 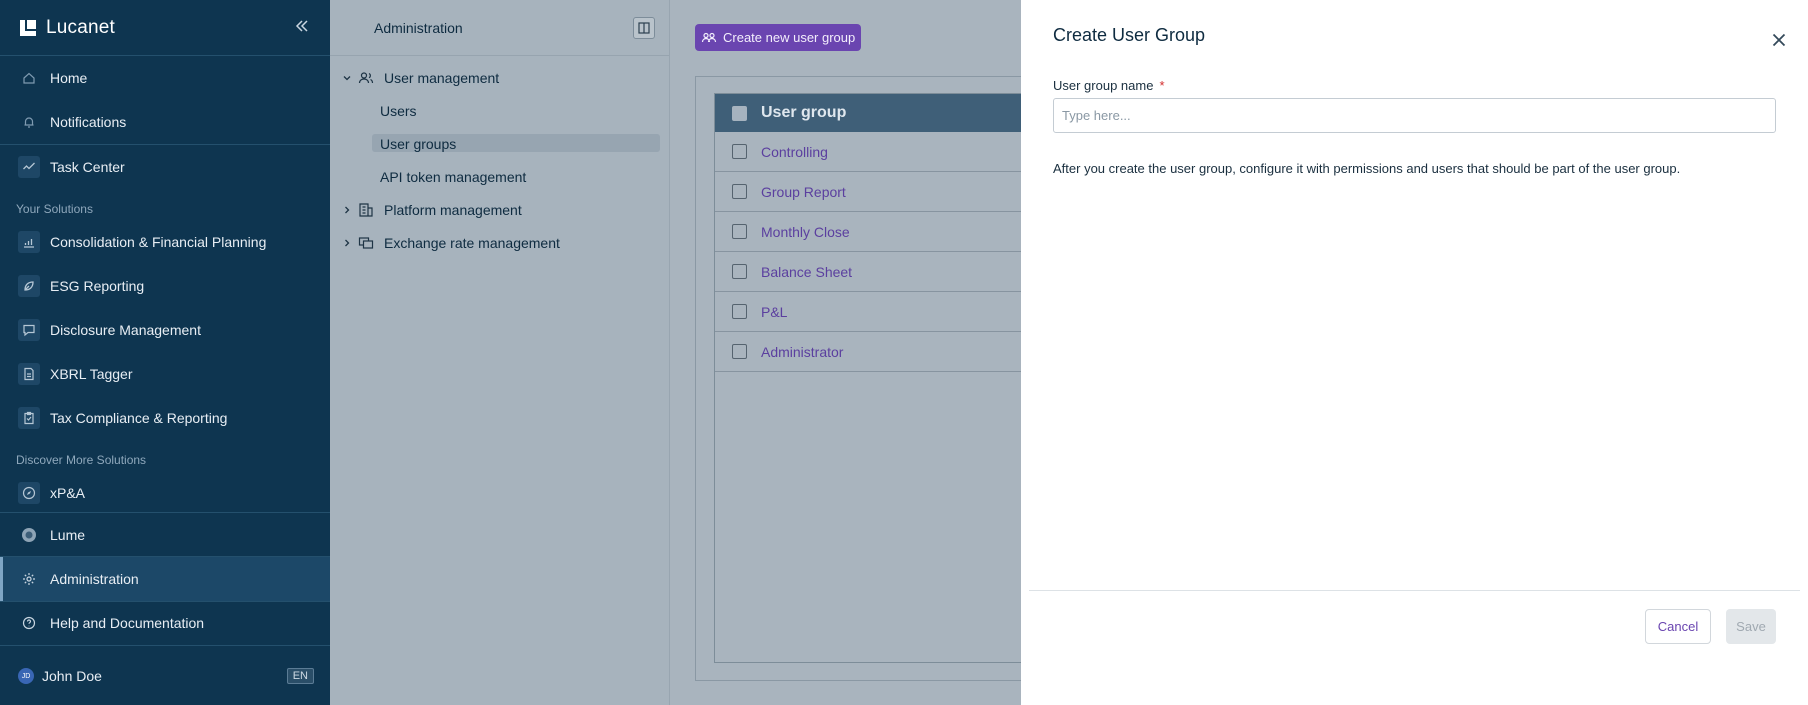 I want to click on required-indicator: *, so click(x=1162, y=85).